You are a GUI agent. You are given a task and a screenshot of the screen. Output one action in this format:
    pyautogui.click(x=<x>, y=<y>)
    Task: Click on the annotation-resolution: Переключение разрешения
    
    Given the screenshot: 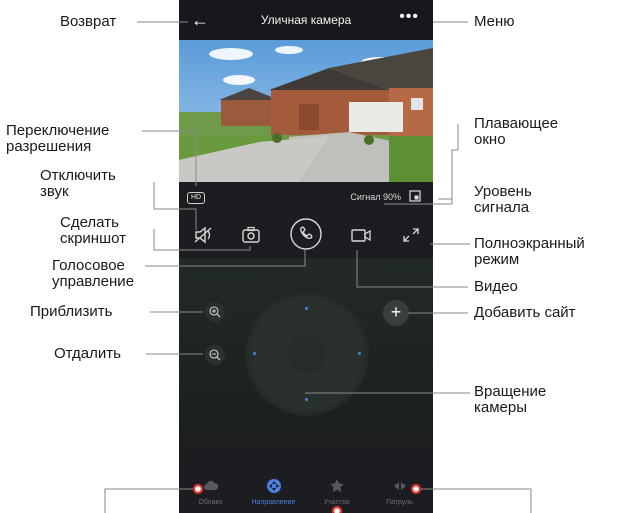 What is the action you would take?
    pyautogui.click(x=57, y=139)
    